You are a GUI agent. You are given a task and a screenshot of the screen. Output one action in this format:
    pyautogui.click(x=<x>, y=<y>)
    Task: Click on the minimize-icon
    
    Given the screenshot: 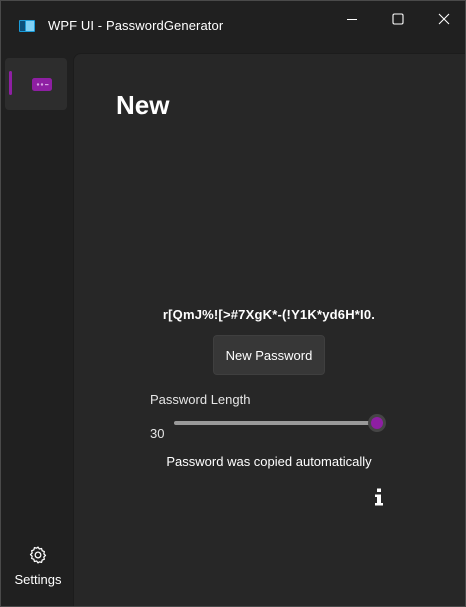 What is the action you would take?
    pyautogui.click(x=352, y=19)
    